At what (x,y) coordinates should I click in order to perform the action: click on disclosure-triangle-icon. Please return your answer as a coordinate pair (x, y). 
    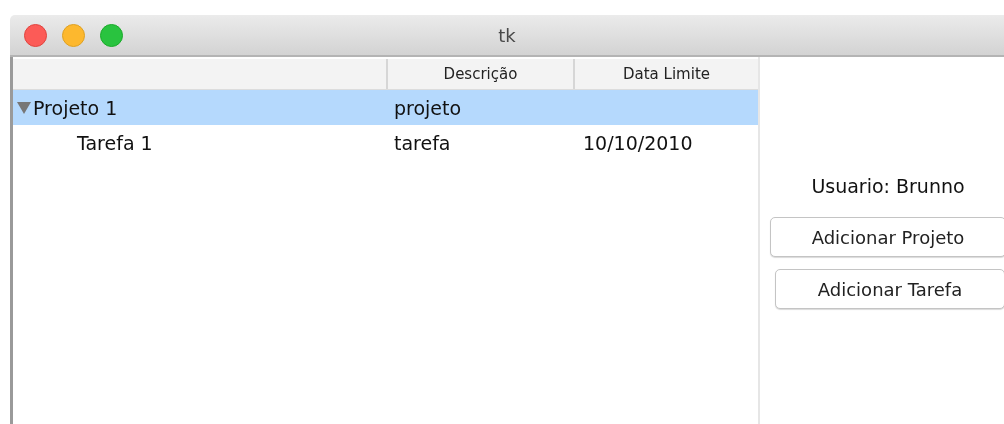
    Looking at the image, I should click on (24, 107).